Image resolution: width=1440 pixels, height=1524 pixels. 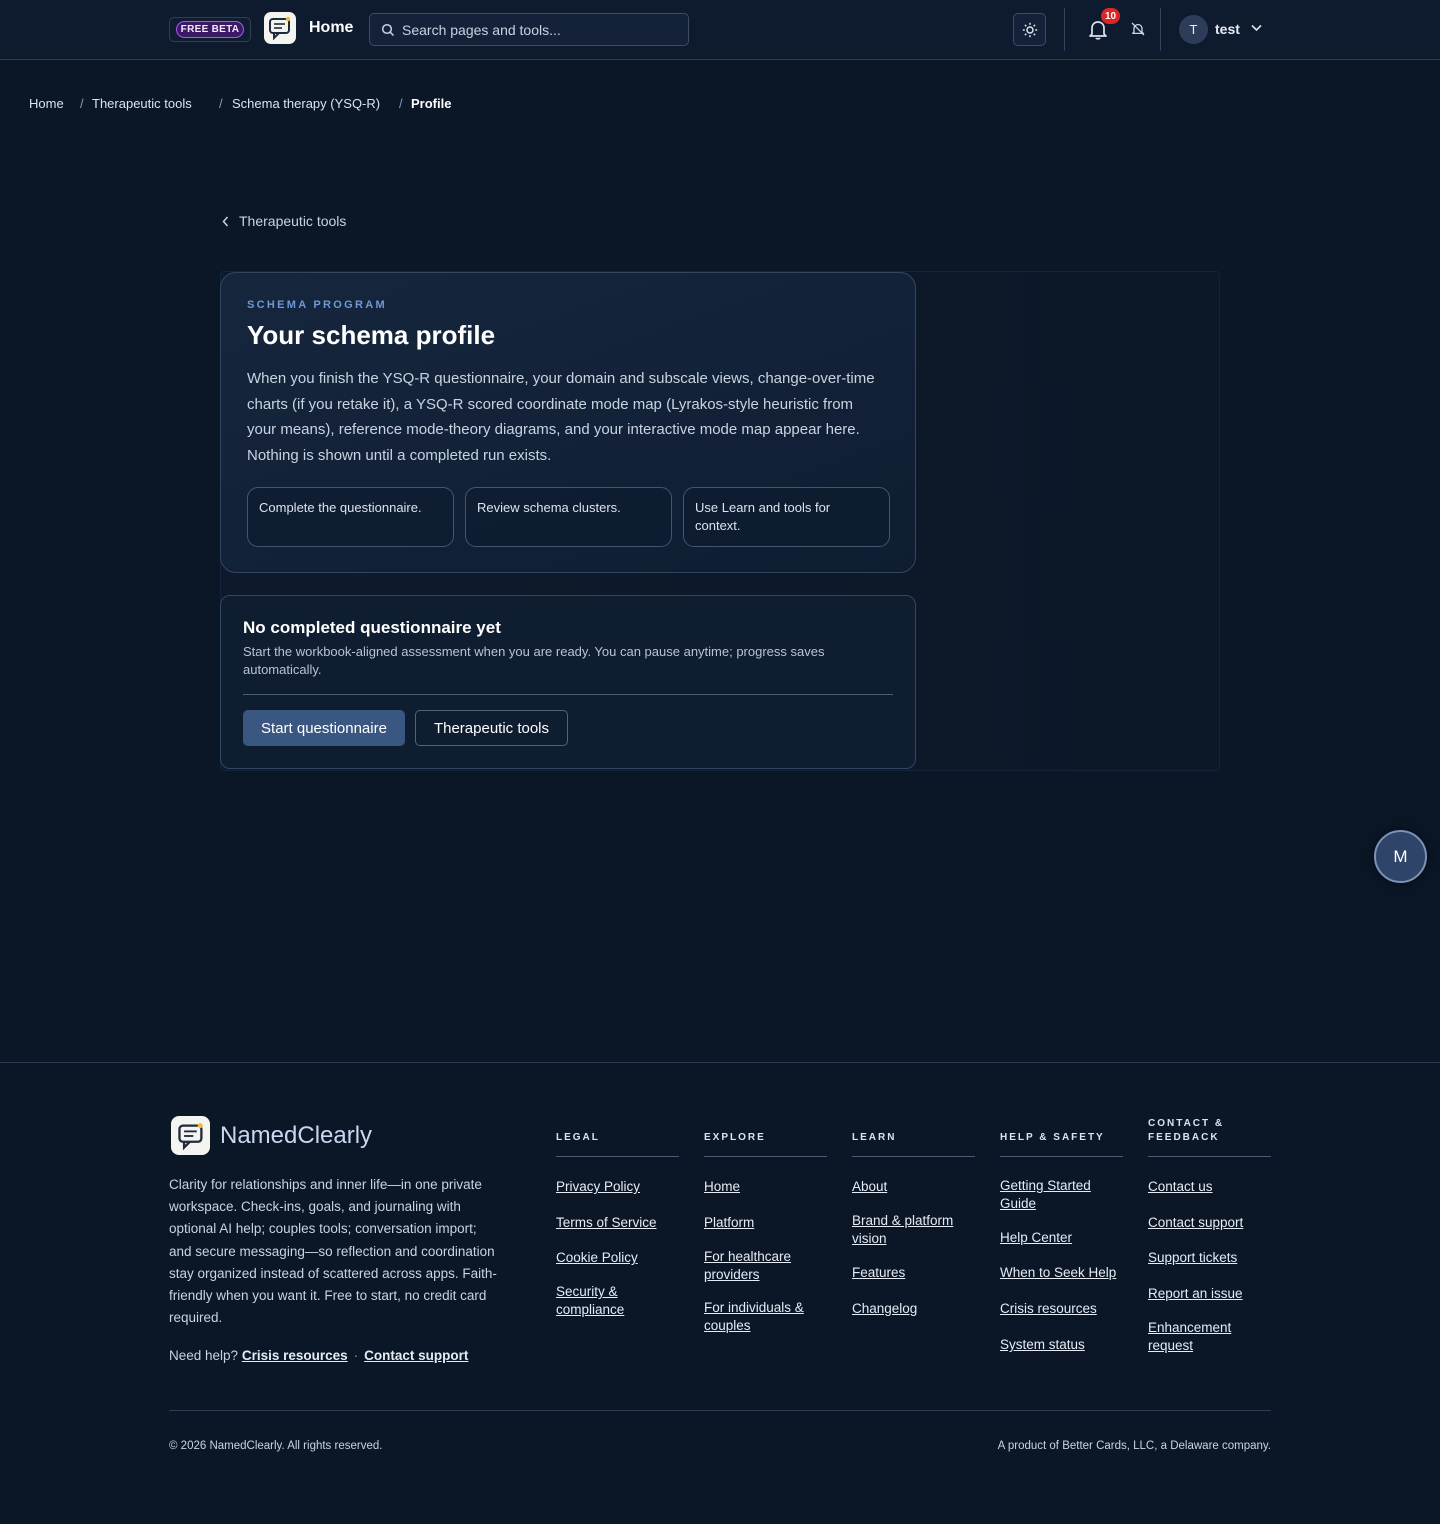 I want to click on footer-link: Help Center, so click(x=1036, y=1237).